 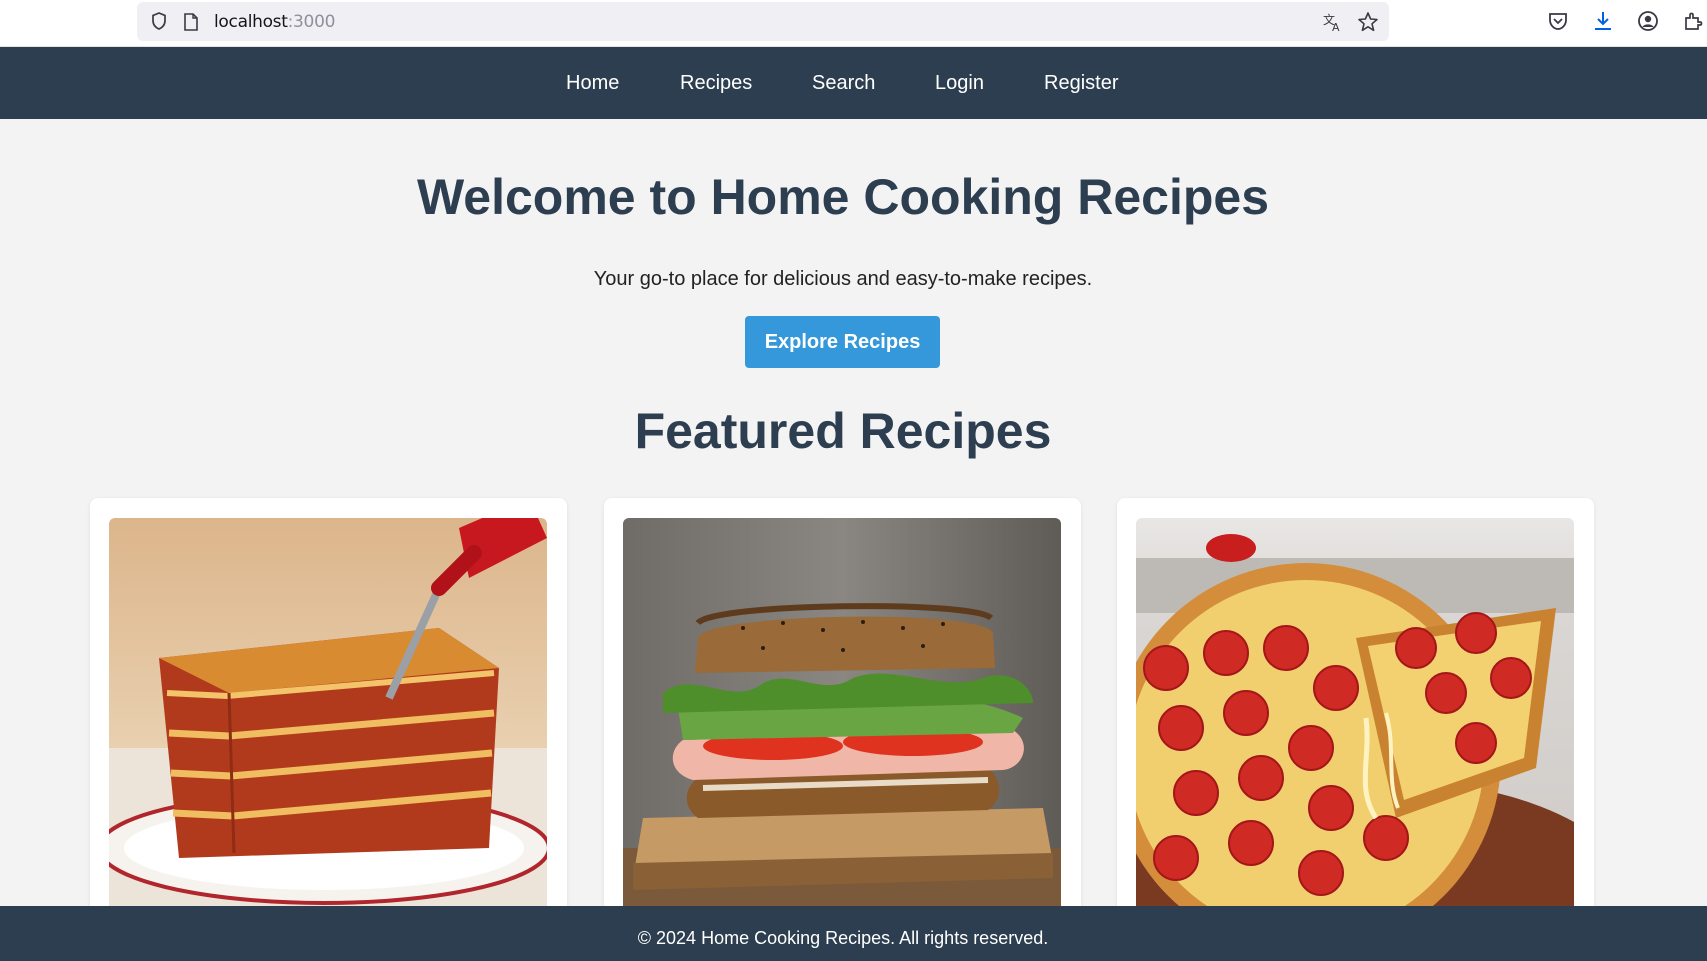 I want to click on url-text: localhost:3000, so click(x=275, y=22).